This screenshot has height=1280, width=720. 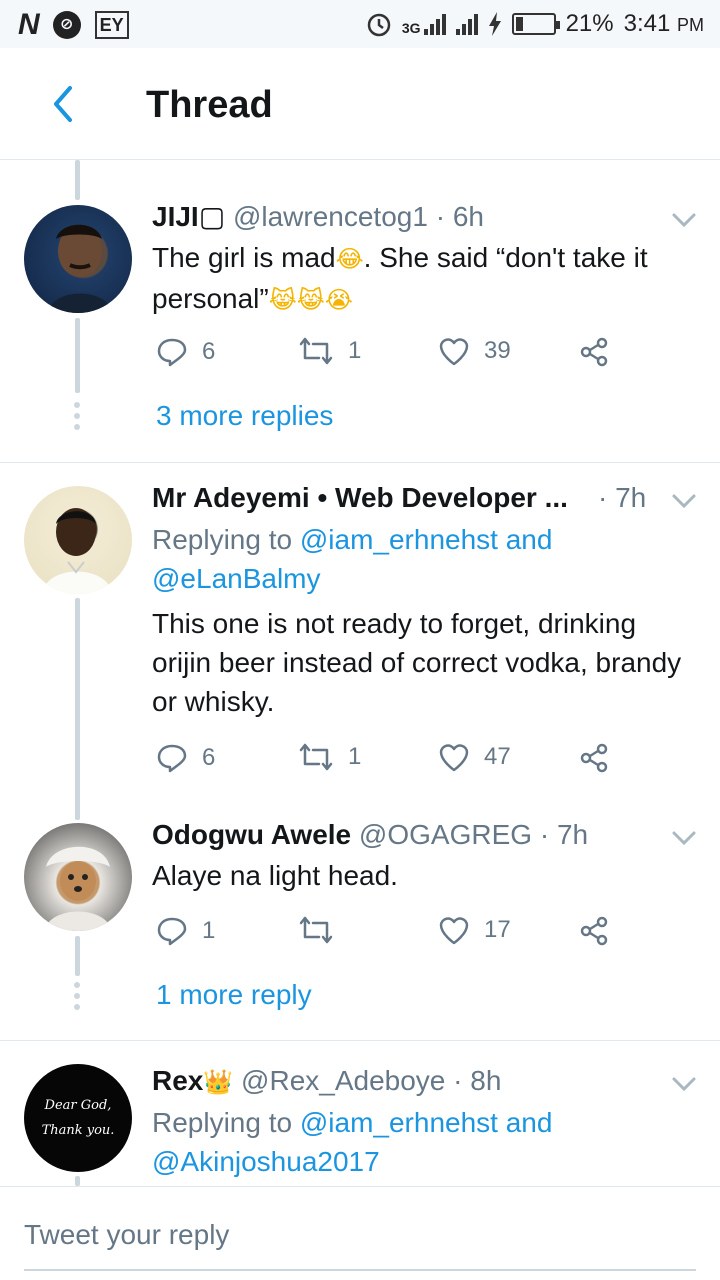 What do you see at coordinates (343, 1080) in the screenshot?
I see `user-handle: @Rex_Adeboye` at bounding box center [343, 1080].